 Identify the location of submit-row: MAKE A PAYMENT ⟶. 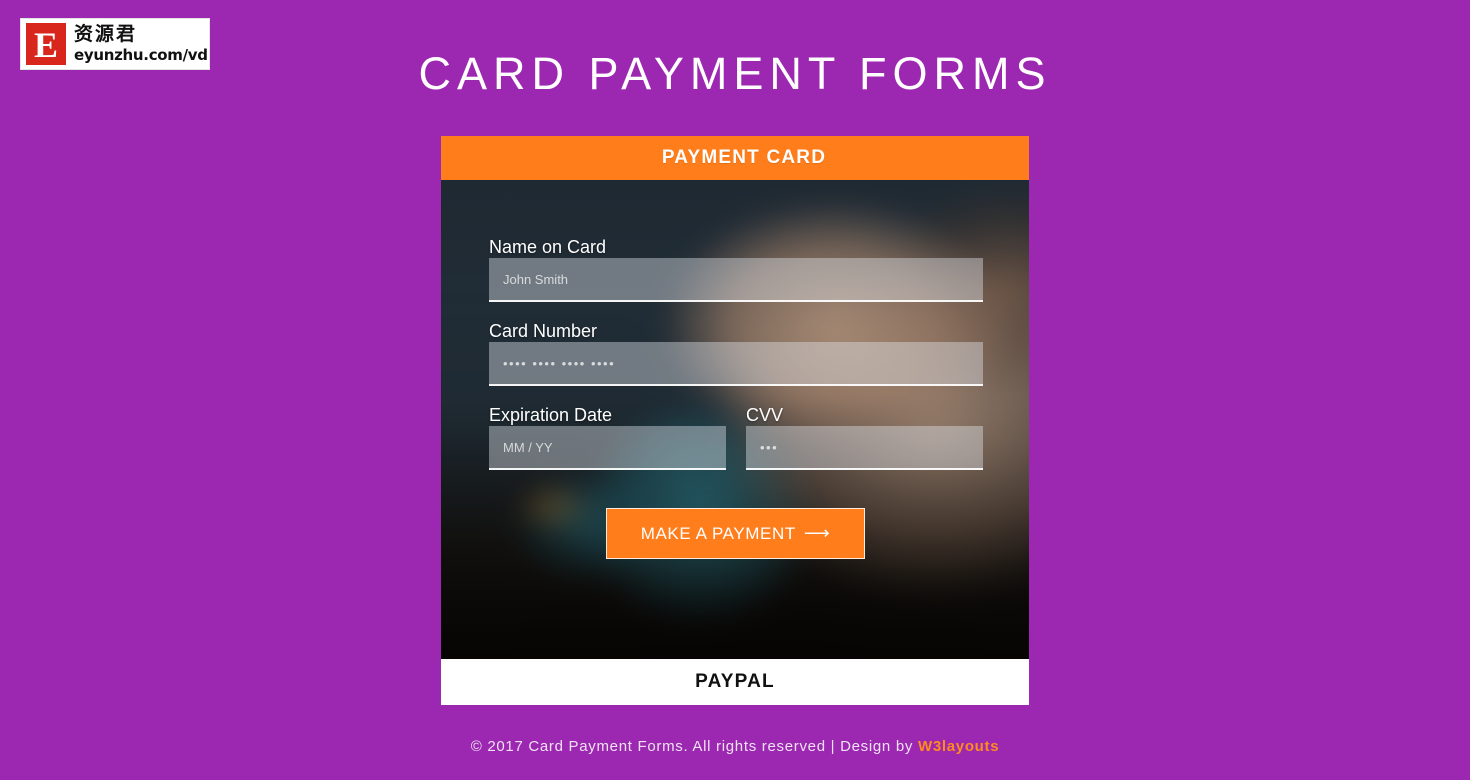
(735, 533).